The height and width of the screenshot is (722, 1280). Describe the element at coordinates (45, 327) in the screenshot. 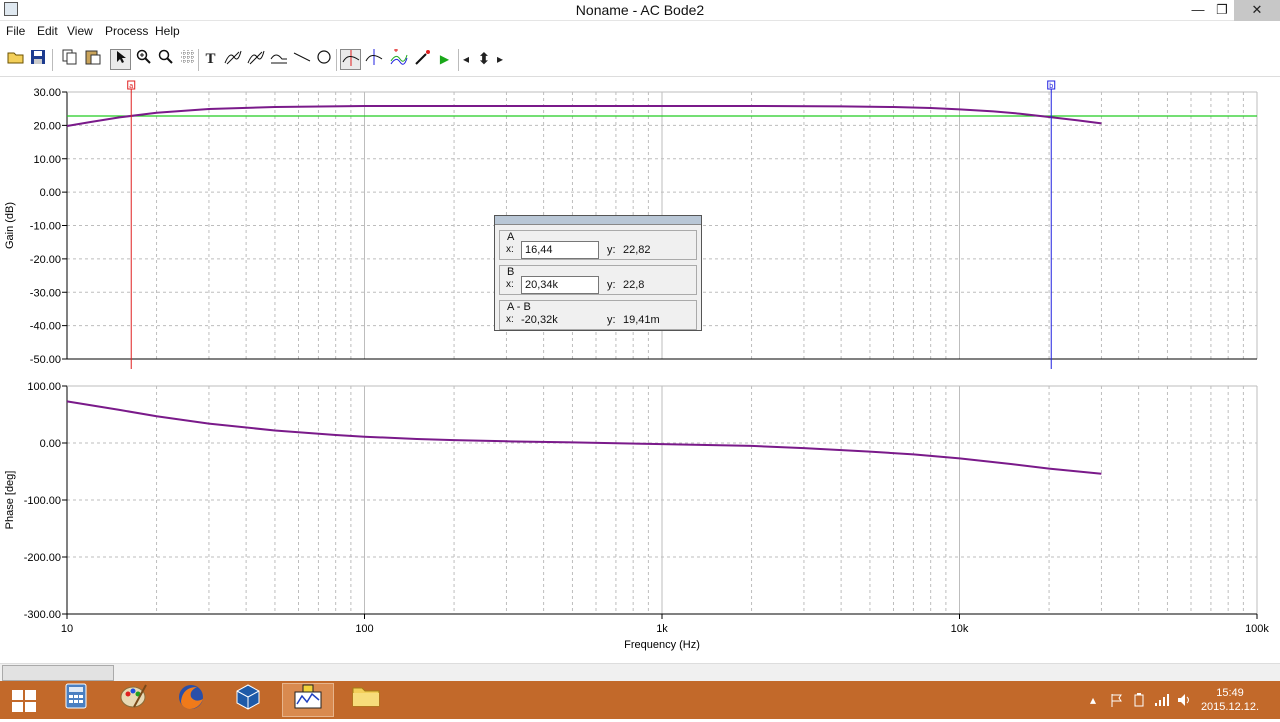

I see `gain-ytick-label: -40.00` at that location.